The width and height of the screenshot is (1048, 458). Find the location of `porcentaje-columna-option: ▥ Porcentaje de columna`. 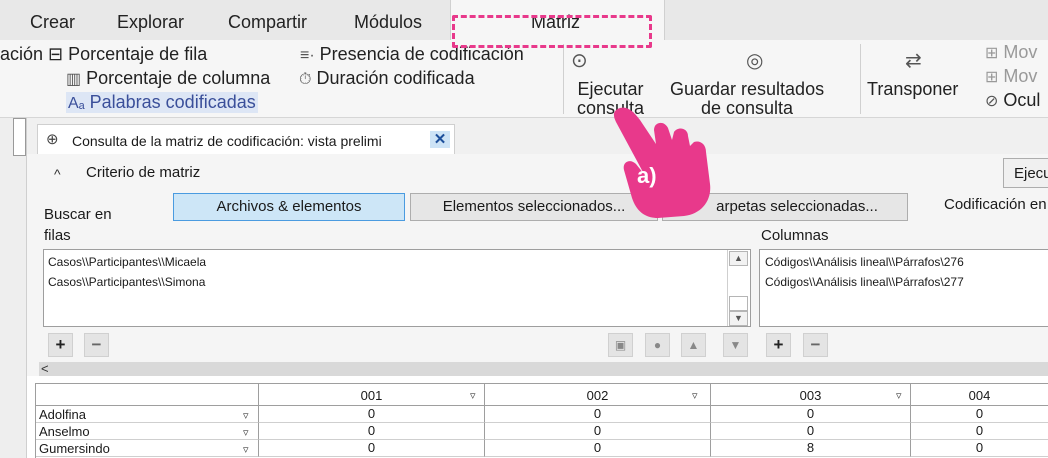

porcentaje-columna-option: ▥ Porcentaje de columna is located at coordinates (168, 78).